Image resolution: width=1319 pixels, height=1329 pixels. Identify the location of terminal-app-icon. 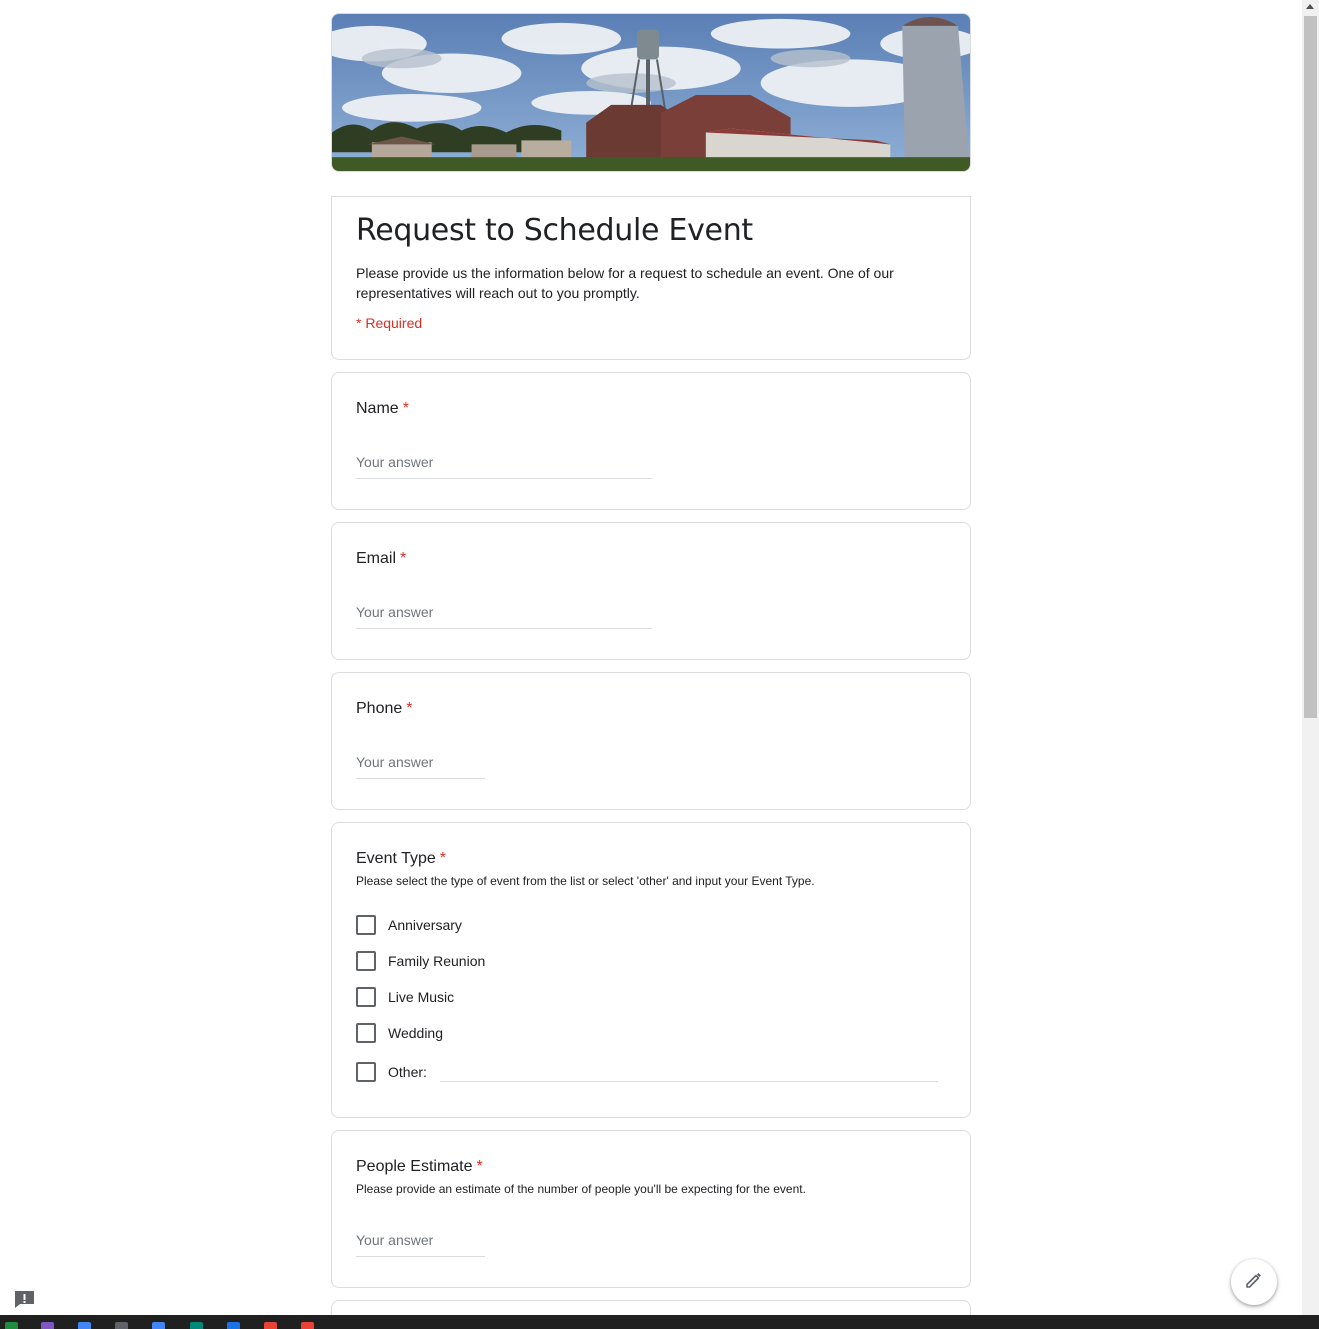
(233, 1325).